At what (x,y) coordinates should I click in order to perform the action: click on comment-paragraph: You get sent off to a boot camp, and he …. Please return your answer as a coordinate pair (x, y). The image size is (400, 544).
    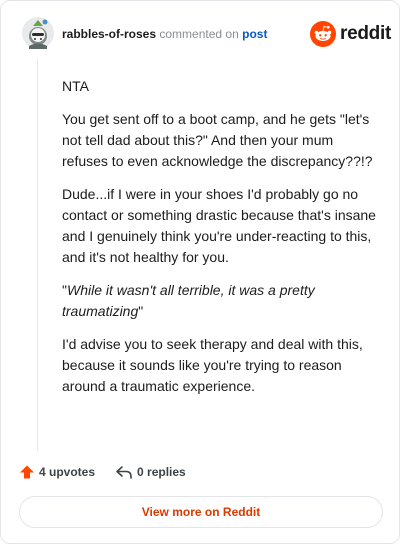
    Looking at the image, I should click on (217, 140).